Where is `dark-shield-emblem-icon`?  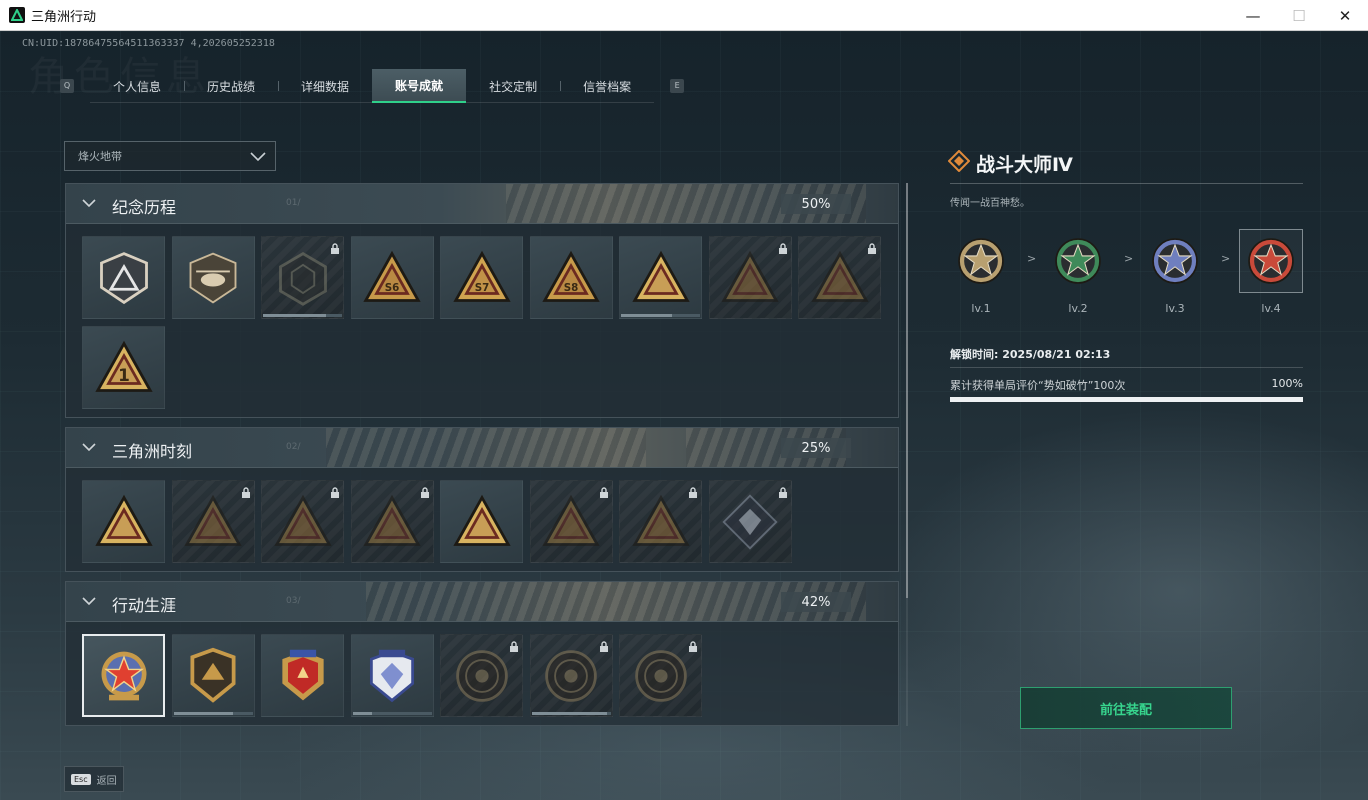
dark-shield-emblem-icon is located at coordinates (302, 278).